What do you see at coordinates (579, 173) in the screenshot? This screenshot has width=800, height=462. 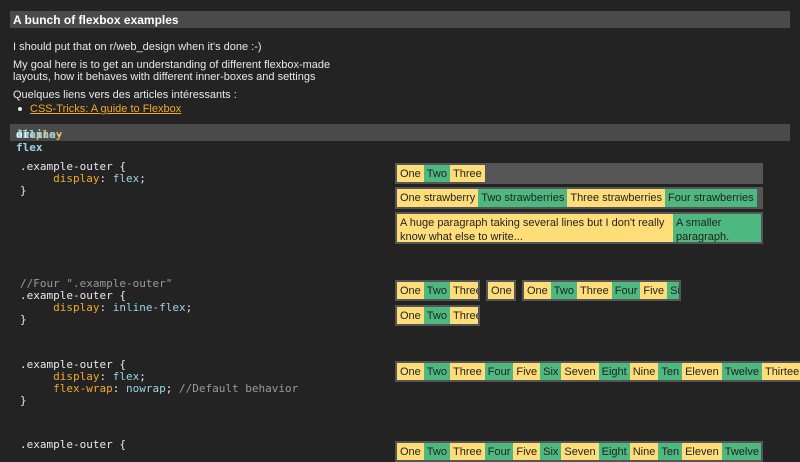 I see `example-flex-three: One Two Three` at bounding box center [579, 173].